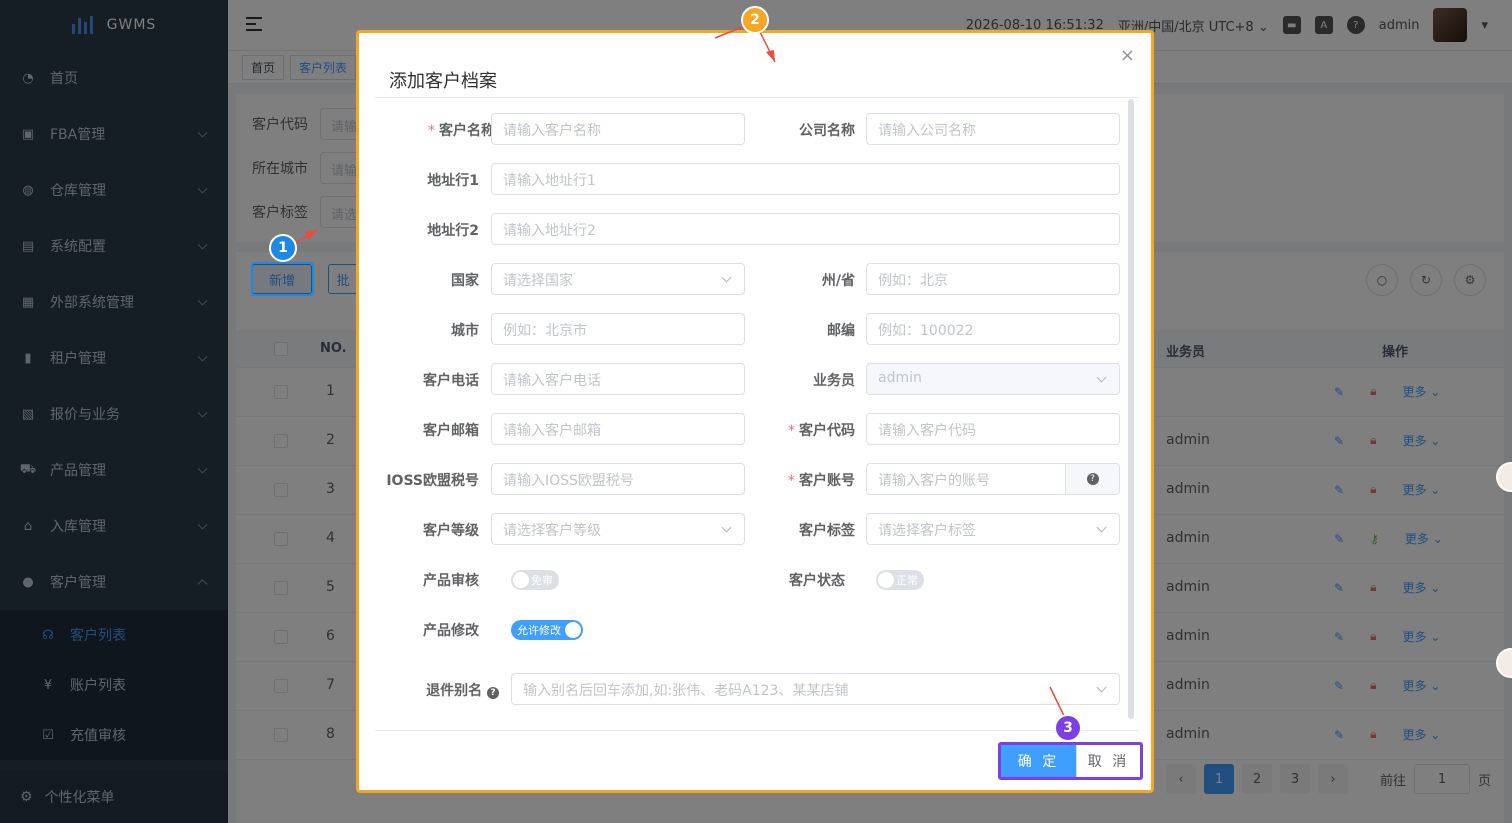  I want to click on phone-label: 客户电话, so click(451, 381).